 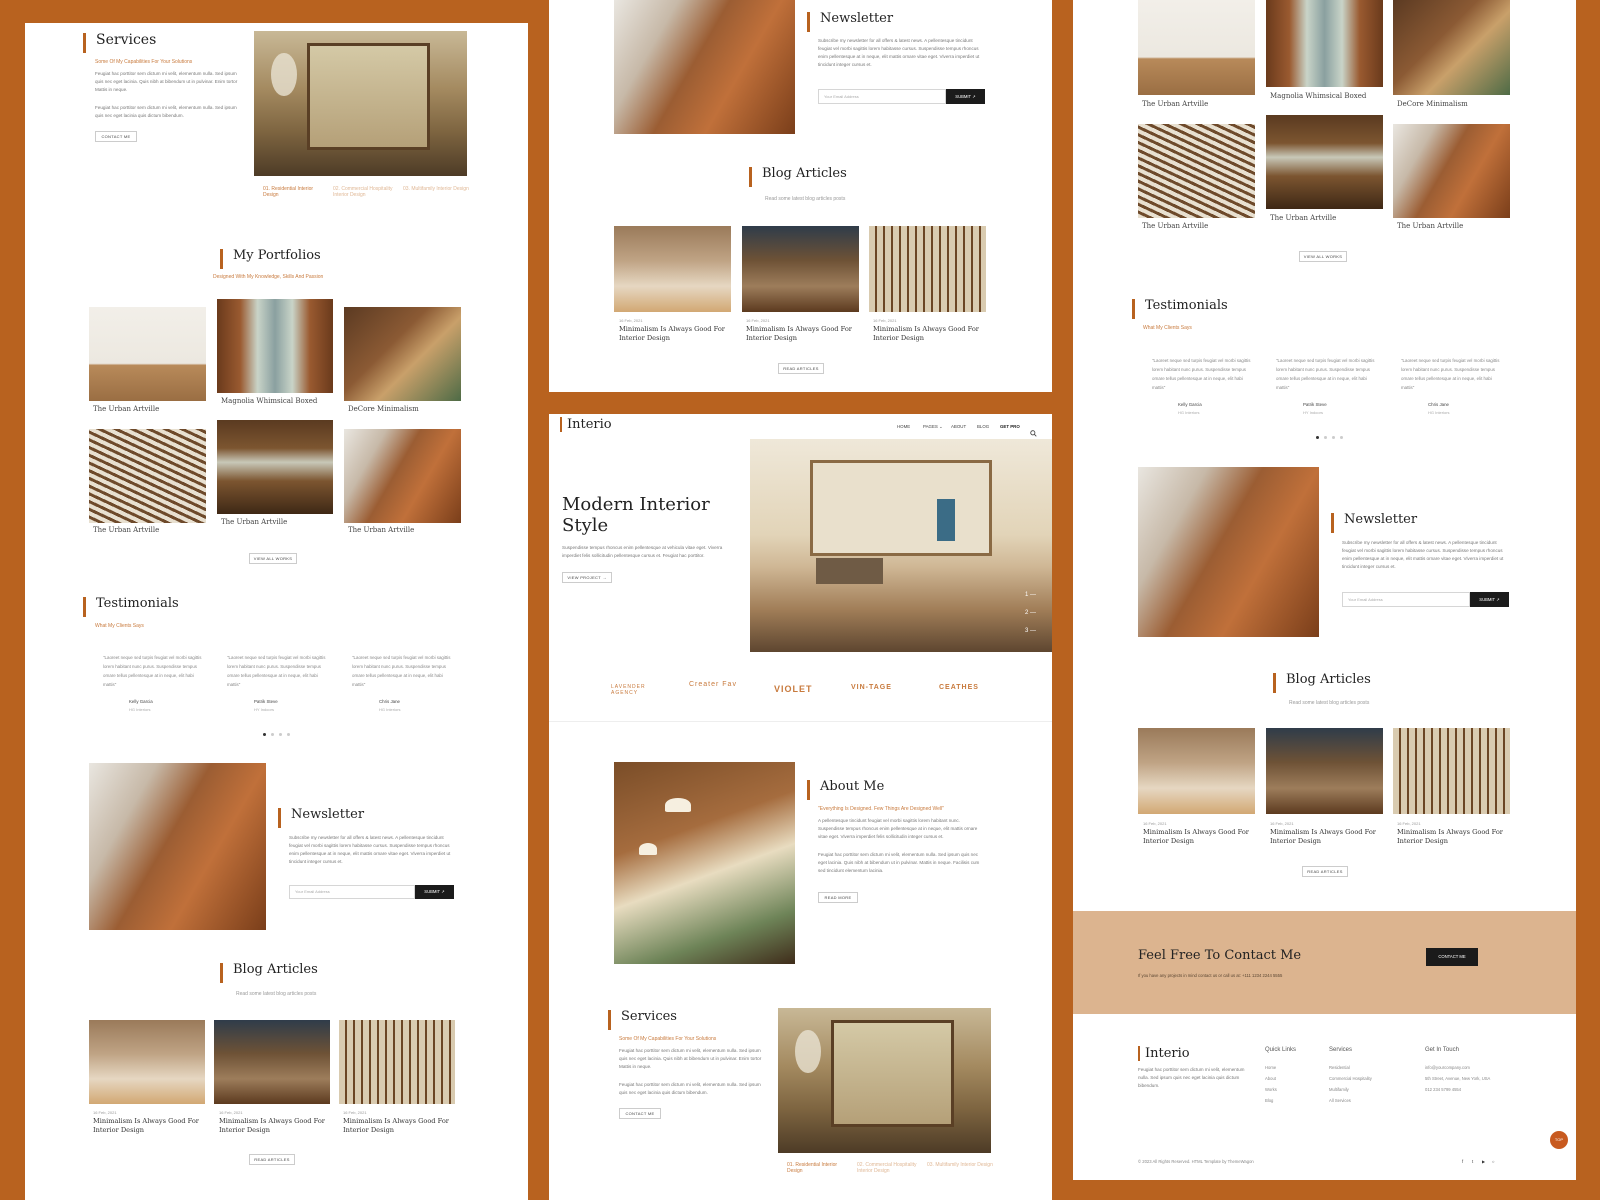 I want to click on search-icon, so click(x=1033, y=429).